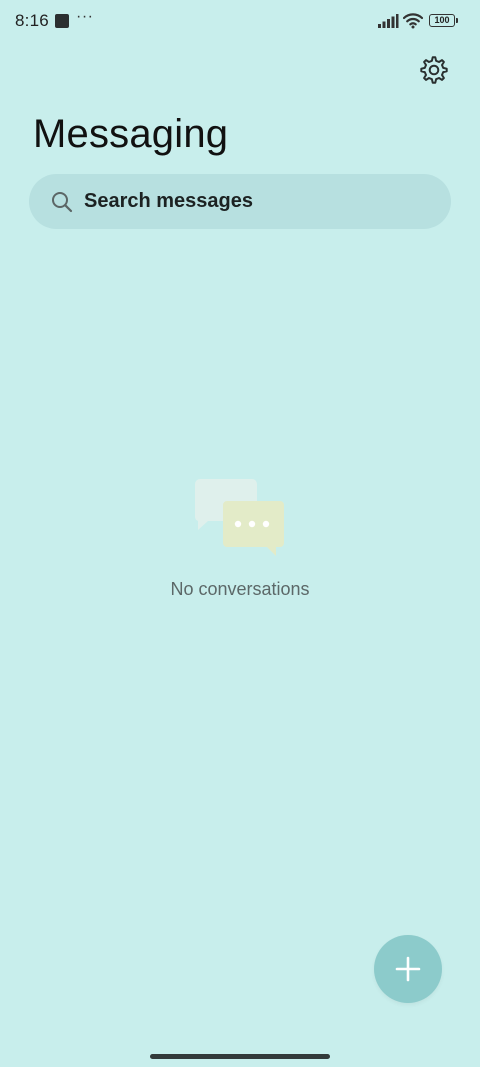  What do you see at coordinates (32, 20) in the screenshot?
I see `status-time: 8:16` at bounding box center [32, 20].